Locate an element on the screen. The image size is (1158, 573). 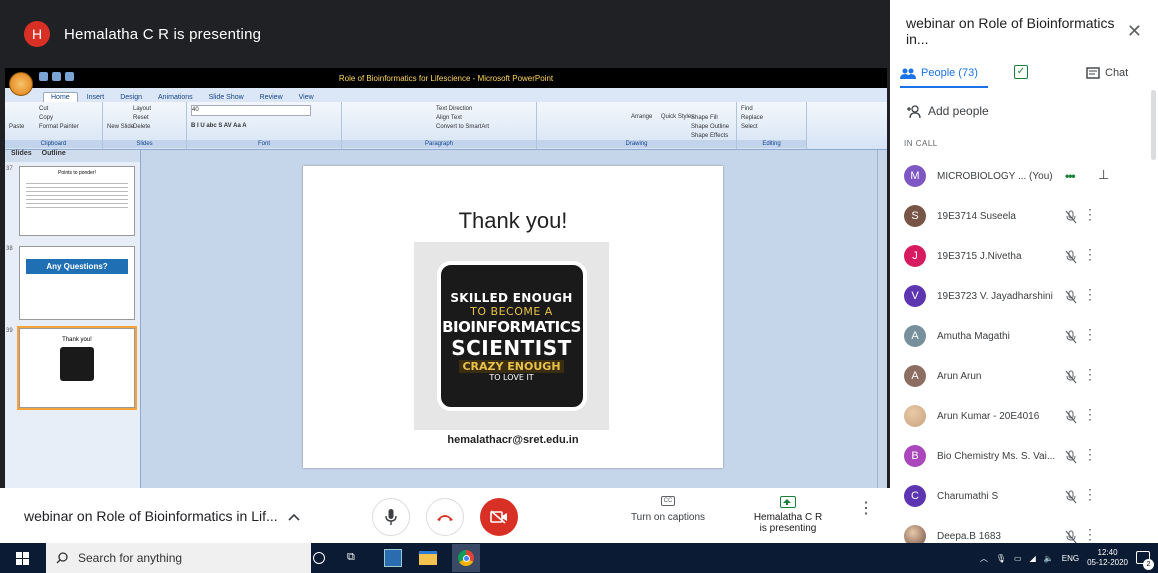
checklist-icon: ✓ is located at coordinates (1021, 72).